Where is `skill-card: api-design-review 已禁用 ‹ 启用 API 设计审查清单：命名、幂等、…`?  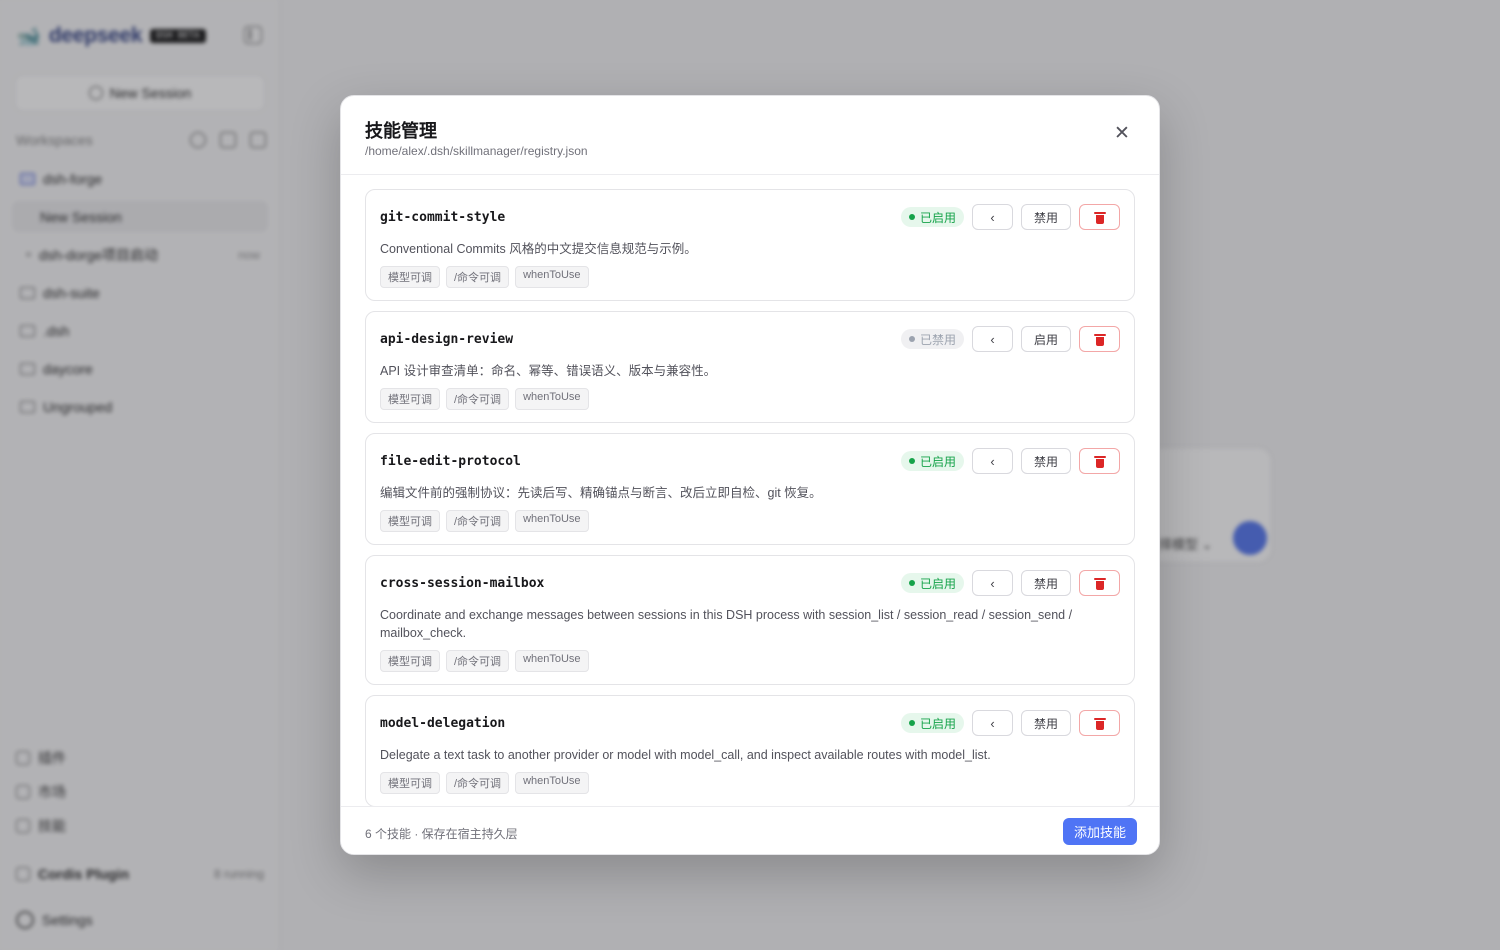
skill-card: api-design-review 已禁用 ‹ 启用 API 设计审查清单：命名、幂等、… is located at coordinates (750, 367).